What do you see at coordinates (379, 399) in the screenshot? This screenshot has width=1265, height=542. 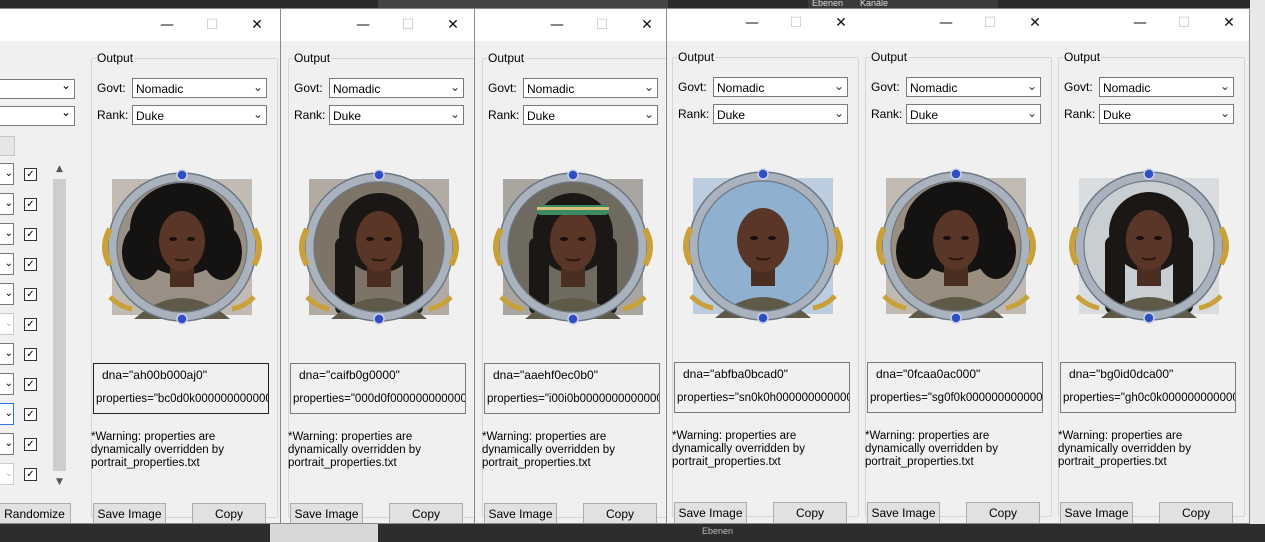 I see `properties-text: properties="000d0f0000000000000` at bounding box center [379, 399].